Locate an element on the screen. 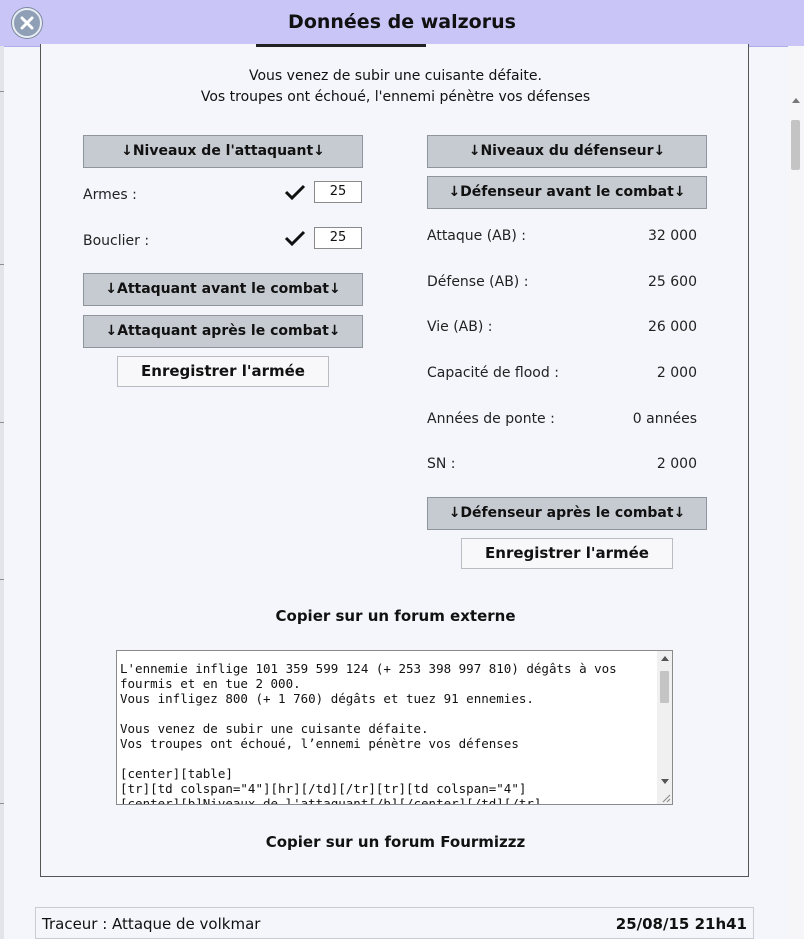 This screenshot has width=804, height=939. defender-before-combat-button: ↓Défenseur avant le combat↓ is located at coordinates (567, 192).